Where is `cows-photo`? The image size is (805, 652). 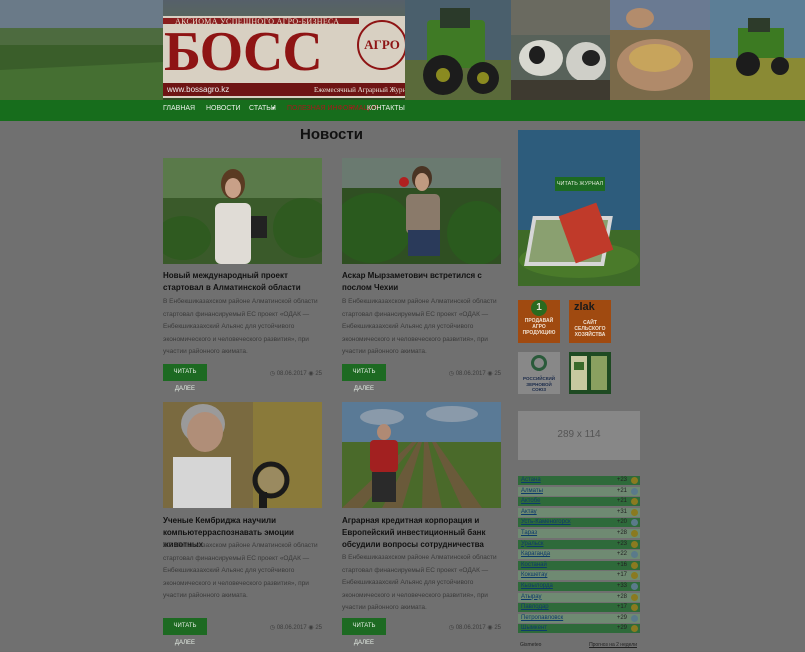 cows-photo is located at coordinates (560, 50).